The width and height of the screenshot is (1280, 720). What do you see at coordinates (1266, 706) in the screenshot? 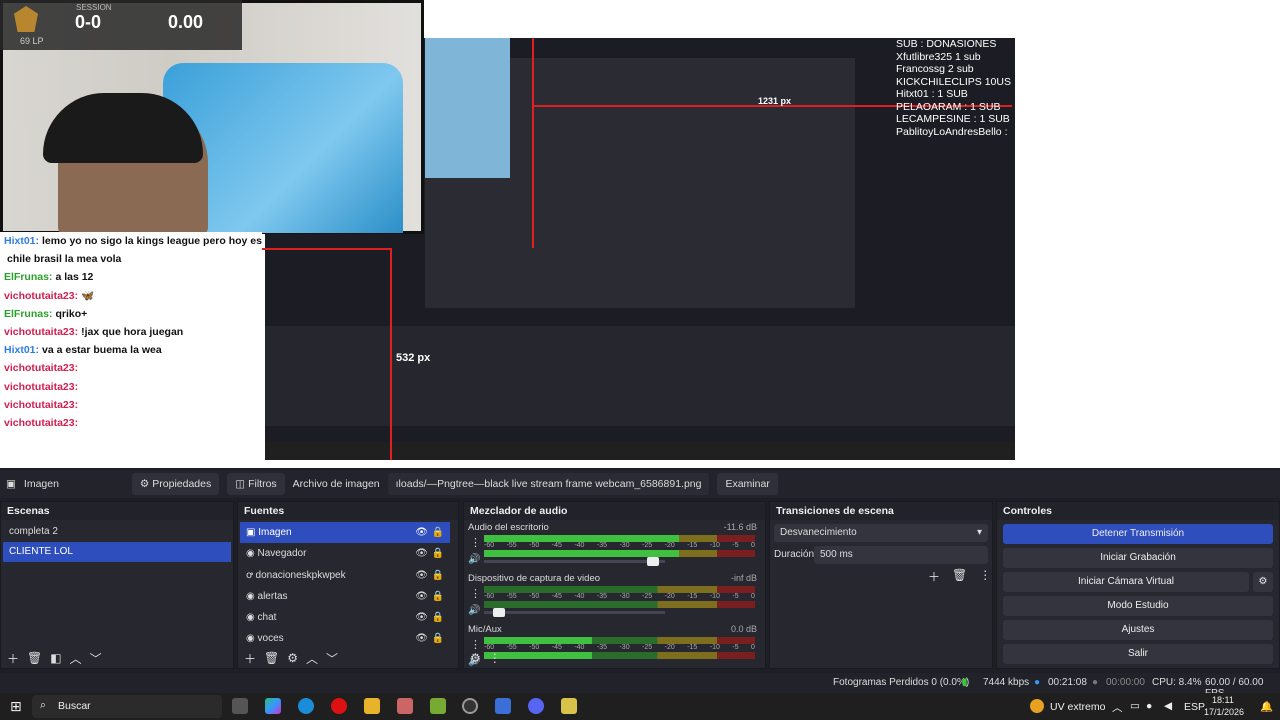
I see `notification-icon: 🔔` at bounding box center [1266, 706].